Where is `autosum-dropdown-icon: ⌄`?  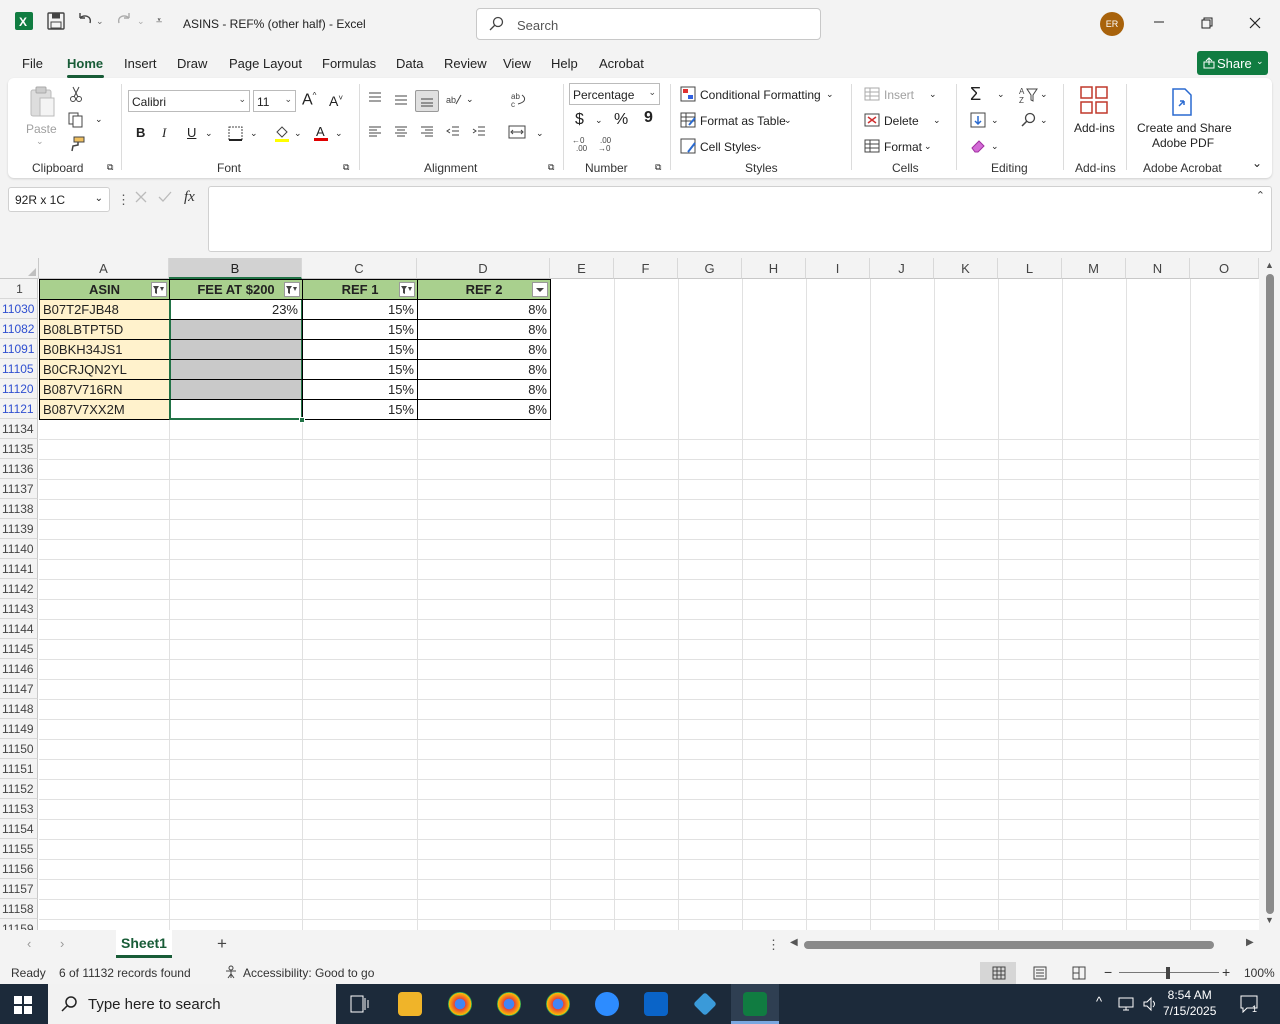 autosum-dropdown-icon: ⌄ is located at coordinates (1001, 94).